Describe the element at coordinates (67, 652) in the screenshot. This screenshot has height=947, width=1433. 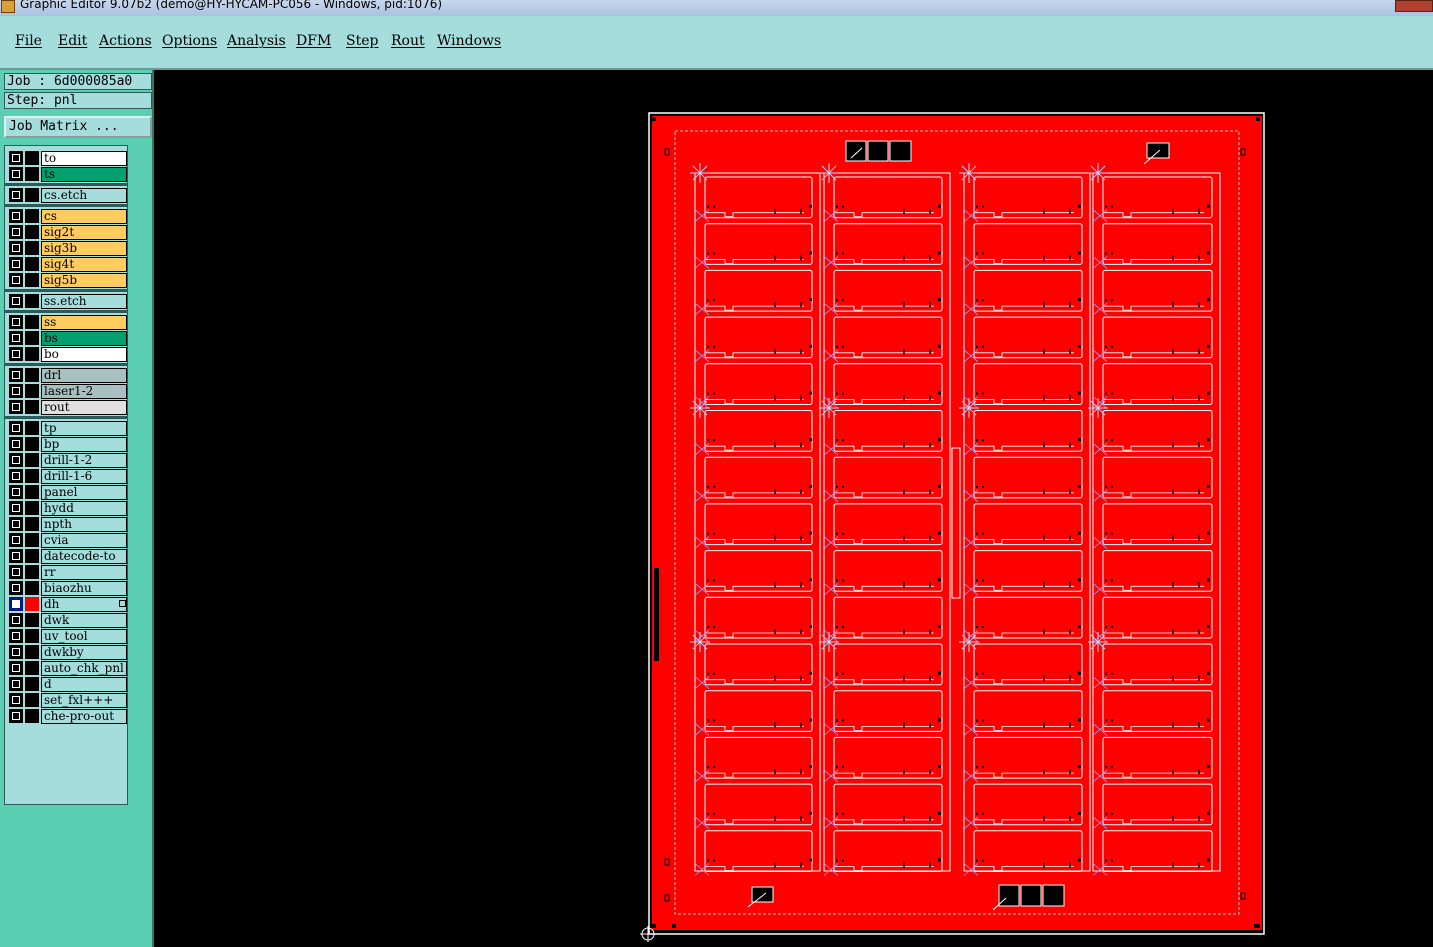
I see `layer-row-dwkby: dwkby` at that location.